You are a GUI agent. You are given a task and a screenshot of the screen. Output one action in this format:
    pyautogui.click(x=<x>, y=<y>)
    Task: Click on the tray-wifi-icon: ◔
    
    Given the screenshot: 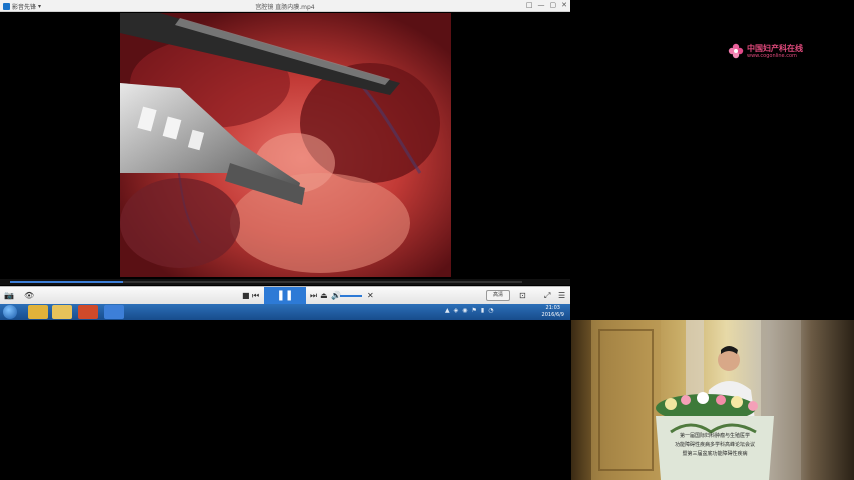 What is the action you would take?
    pyautogui.click(x=490, y=310)
    